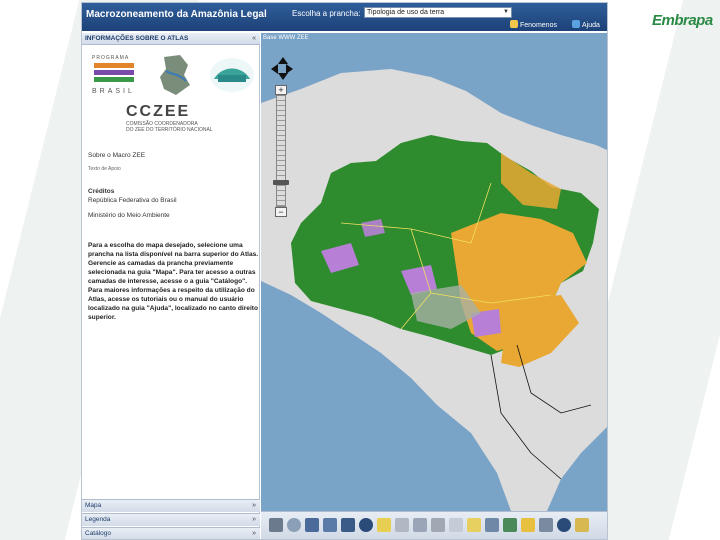 The image size is (720, 540). What do you see at coordinates (129, 215) in the screenshot?
I see `credits-line-2: Ministério do Meio Ambiente` at bounding box center [129, 215].